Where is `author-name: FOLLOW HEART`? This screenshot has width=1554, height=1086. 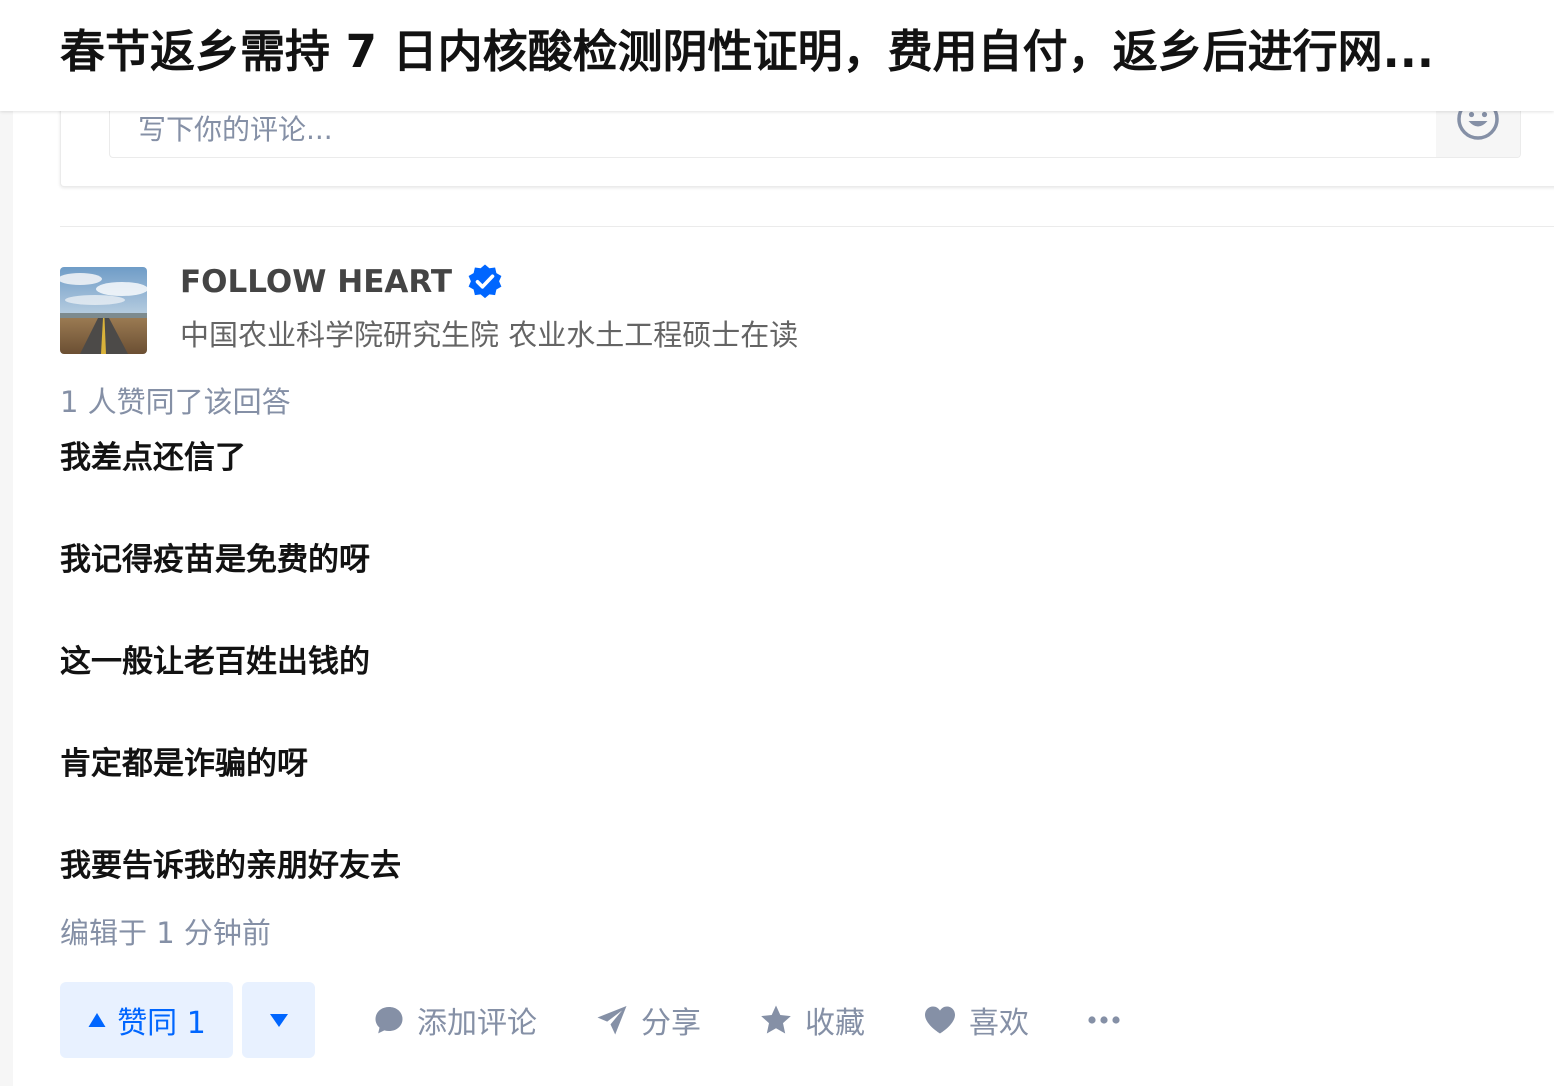
author-name: FOLLOW HEART is located at coordinates (316, 282).